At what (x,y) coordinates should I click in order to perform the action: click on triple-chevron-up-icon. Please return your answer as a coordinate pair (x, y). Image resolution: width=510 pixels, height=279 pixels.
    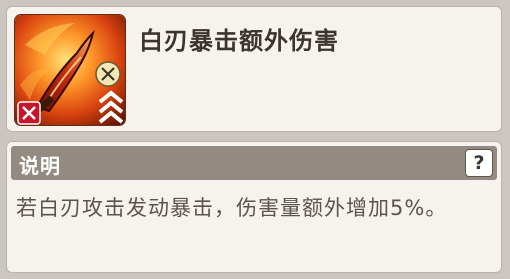
    Looking at the image, I should click on (111, 107).